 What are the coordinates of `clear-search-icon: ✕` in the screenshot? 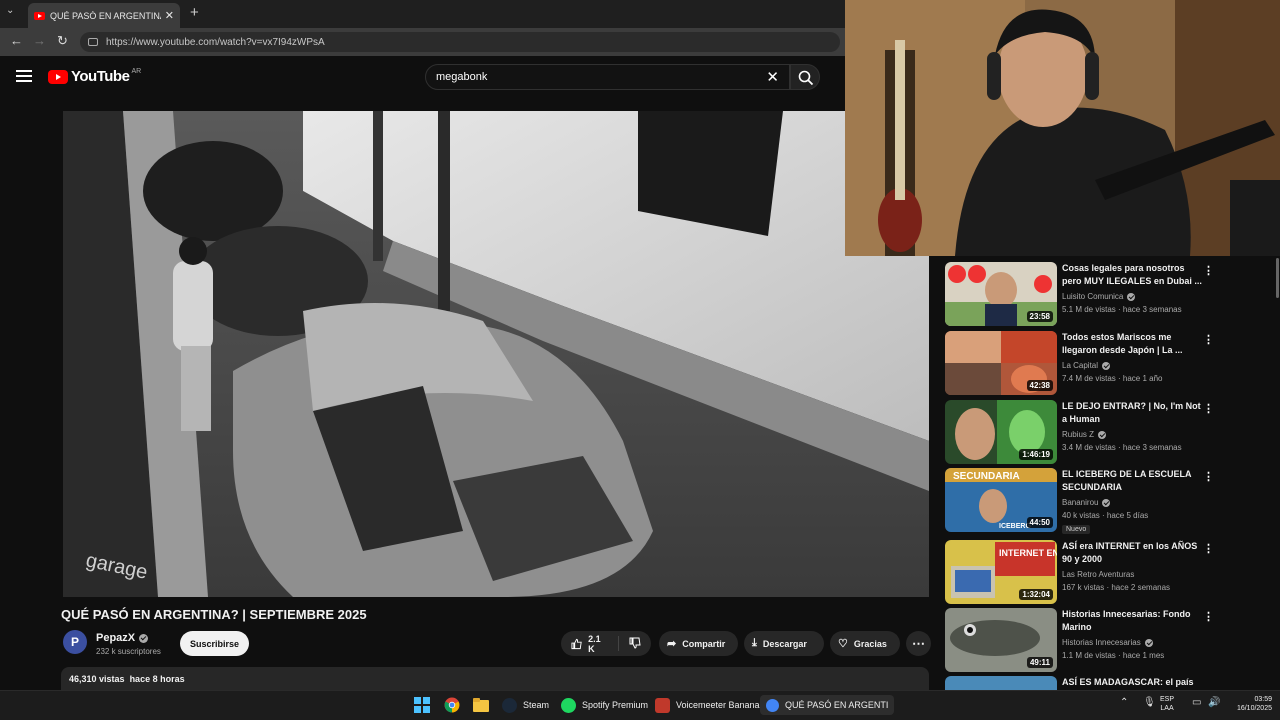 It's located at (772, 77).